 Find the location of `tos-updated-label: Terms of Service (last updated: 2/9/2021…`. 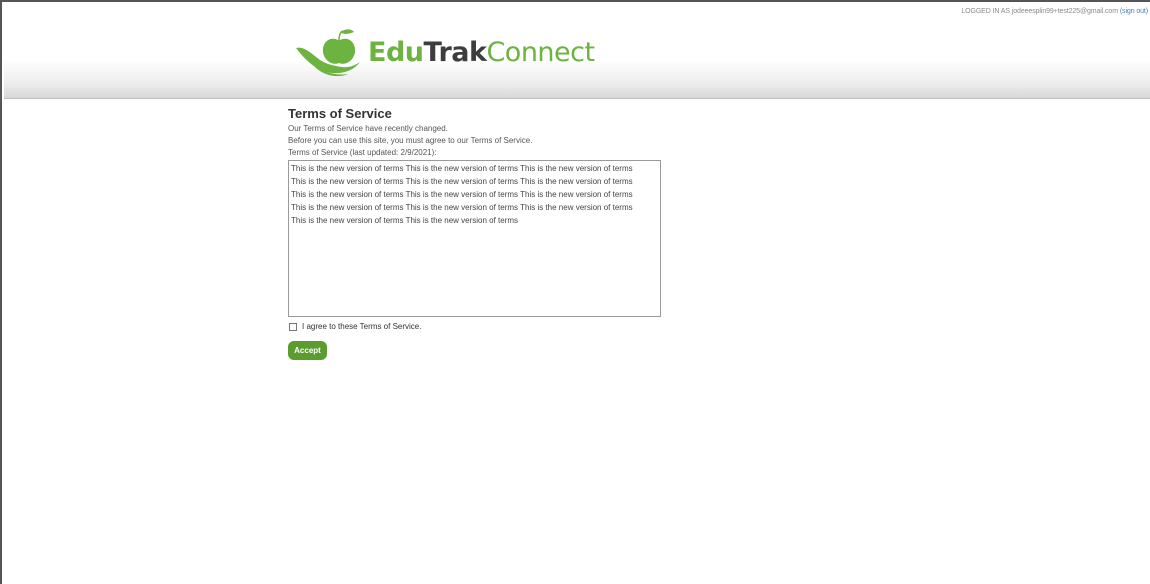

tos-updated-label: Terms of Service (last updated: 2/9/2021… is located at coordinates (362, 152).